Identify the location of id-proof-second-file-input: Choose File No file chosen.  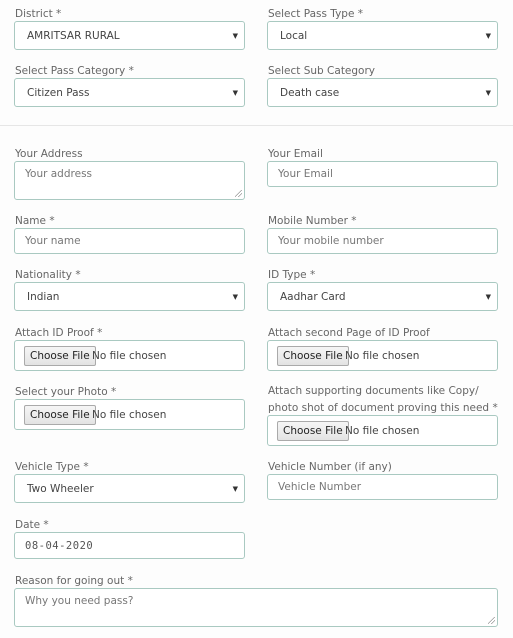
(382, 355).